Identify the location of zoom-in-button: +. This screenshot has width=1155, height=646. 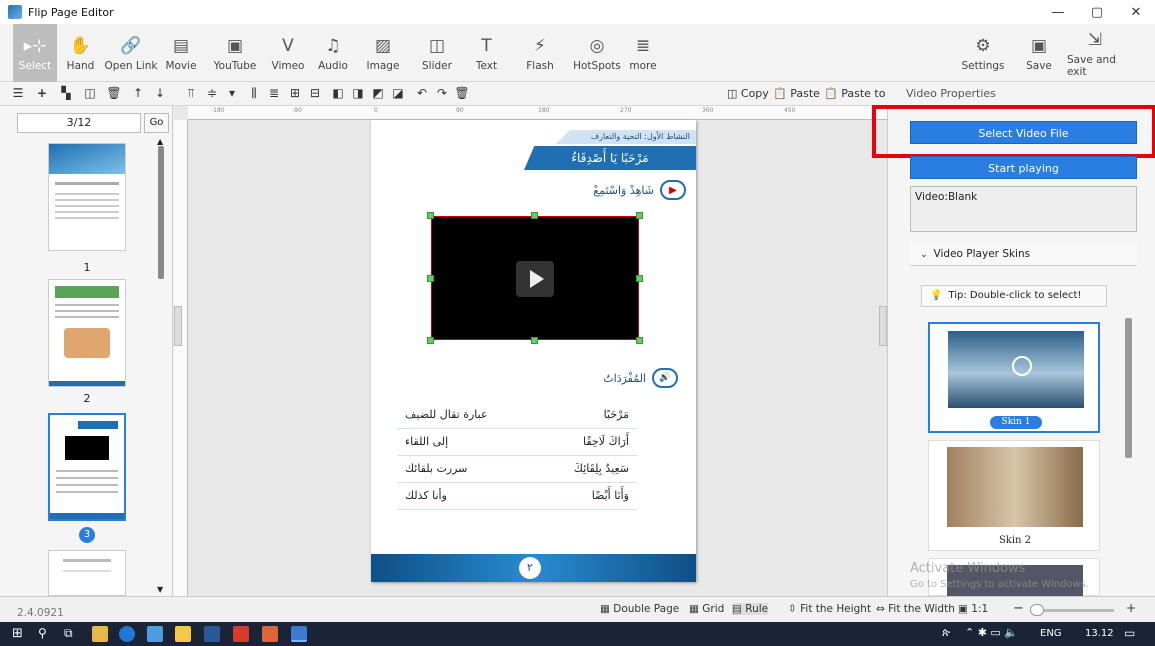
(1131, 608).